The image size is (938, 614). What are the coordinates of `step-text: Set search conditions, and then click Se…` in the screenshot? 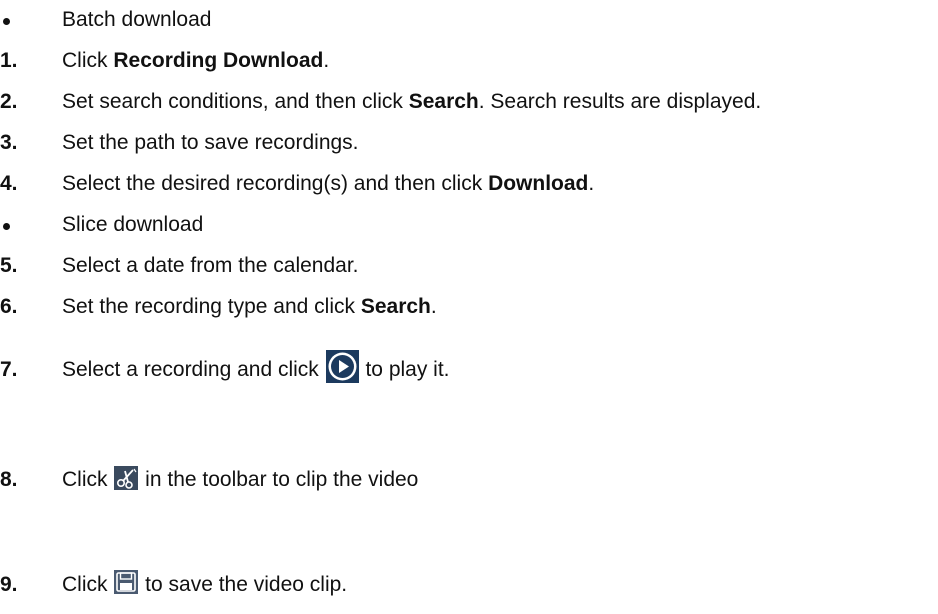 It's located at (411, 102).